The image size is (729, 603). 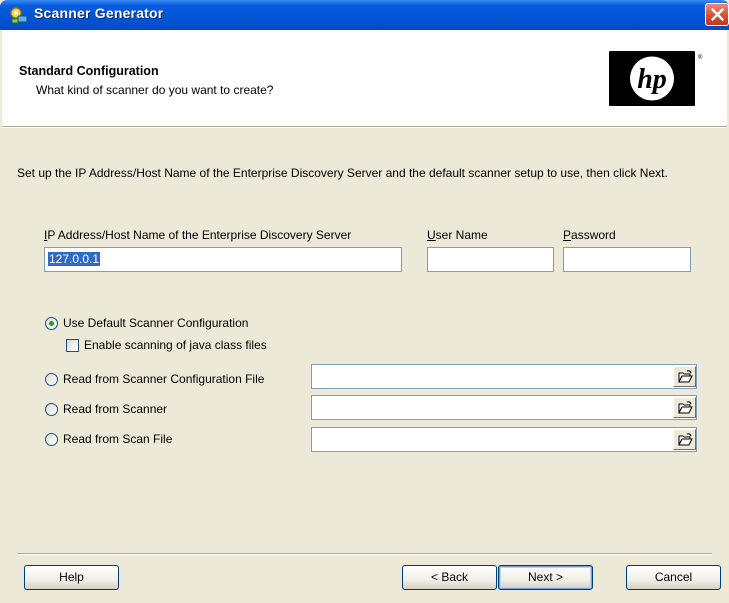 I want to click on radio-selected-dot, so click(x=51, y=323).